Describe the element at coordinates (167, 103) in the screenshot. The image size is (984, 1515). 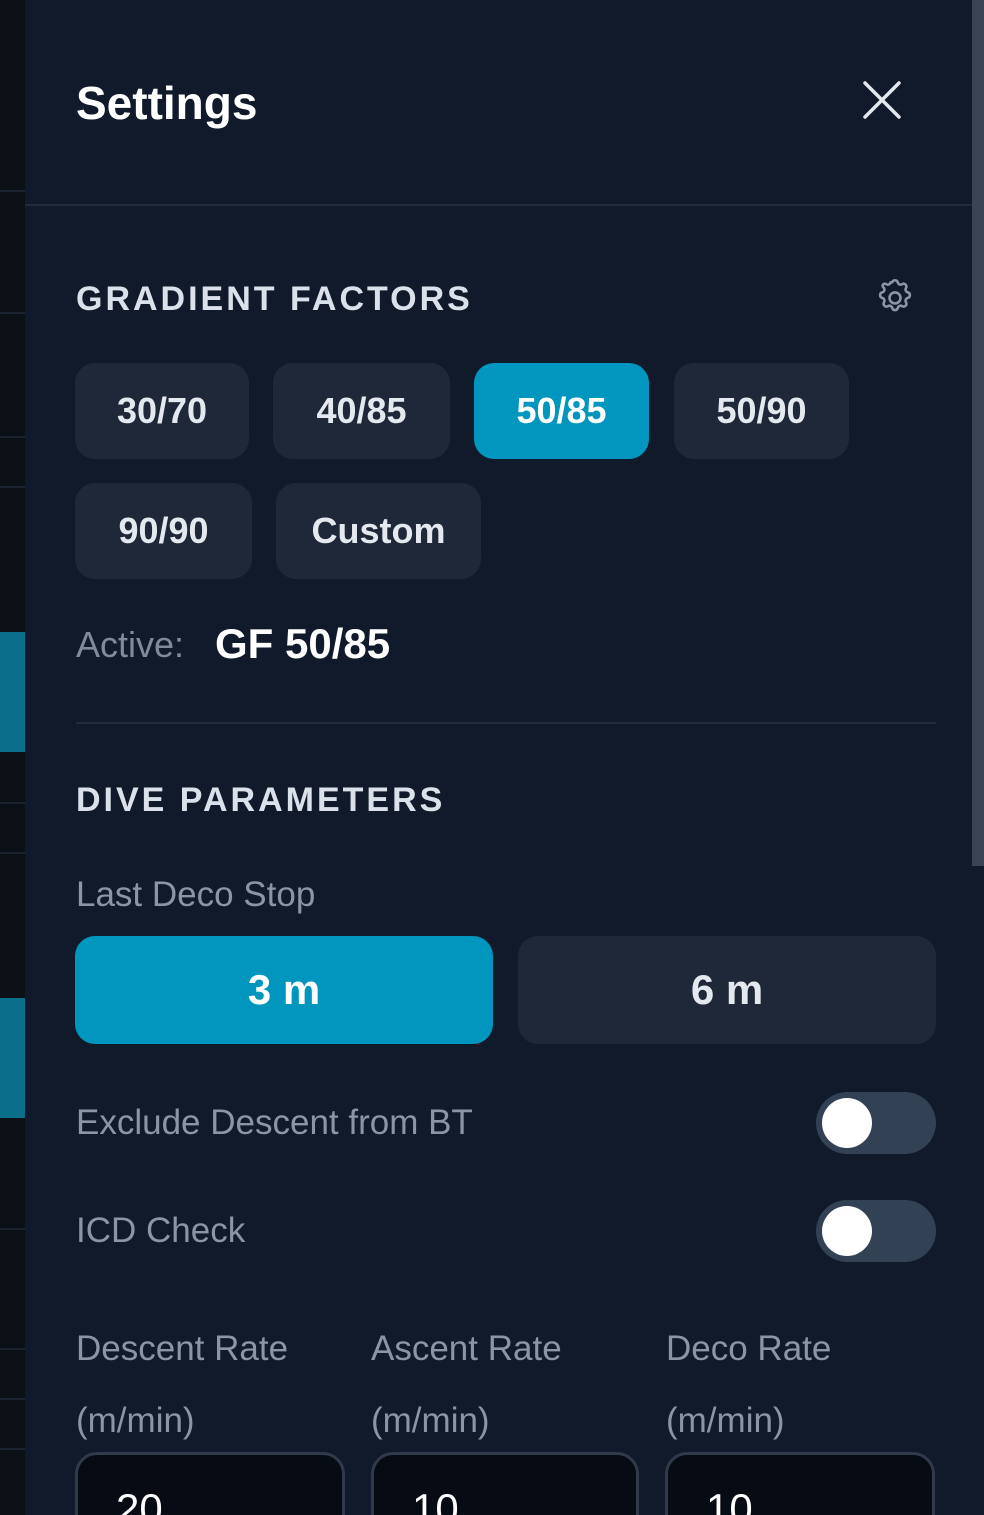
I see `settings-title: Settings` at that location.